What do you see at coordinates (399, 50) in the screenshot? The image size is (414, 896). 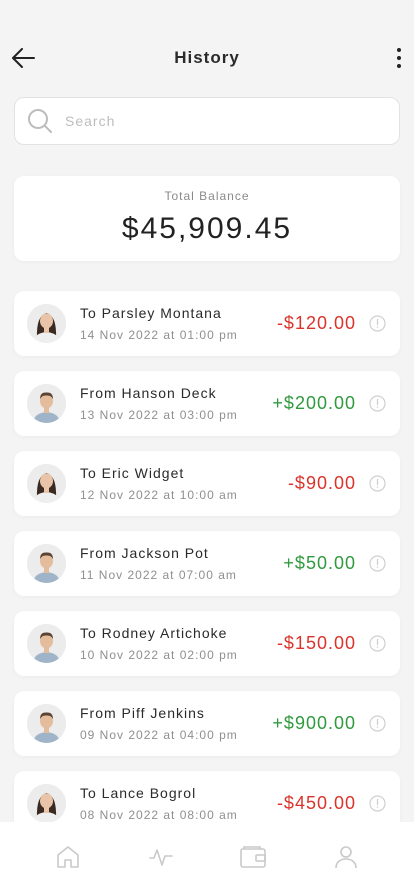 I see `more-vertical-icon` at bounding box center [399, 50].